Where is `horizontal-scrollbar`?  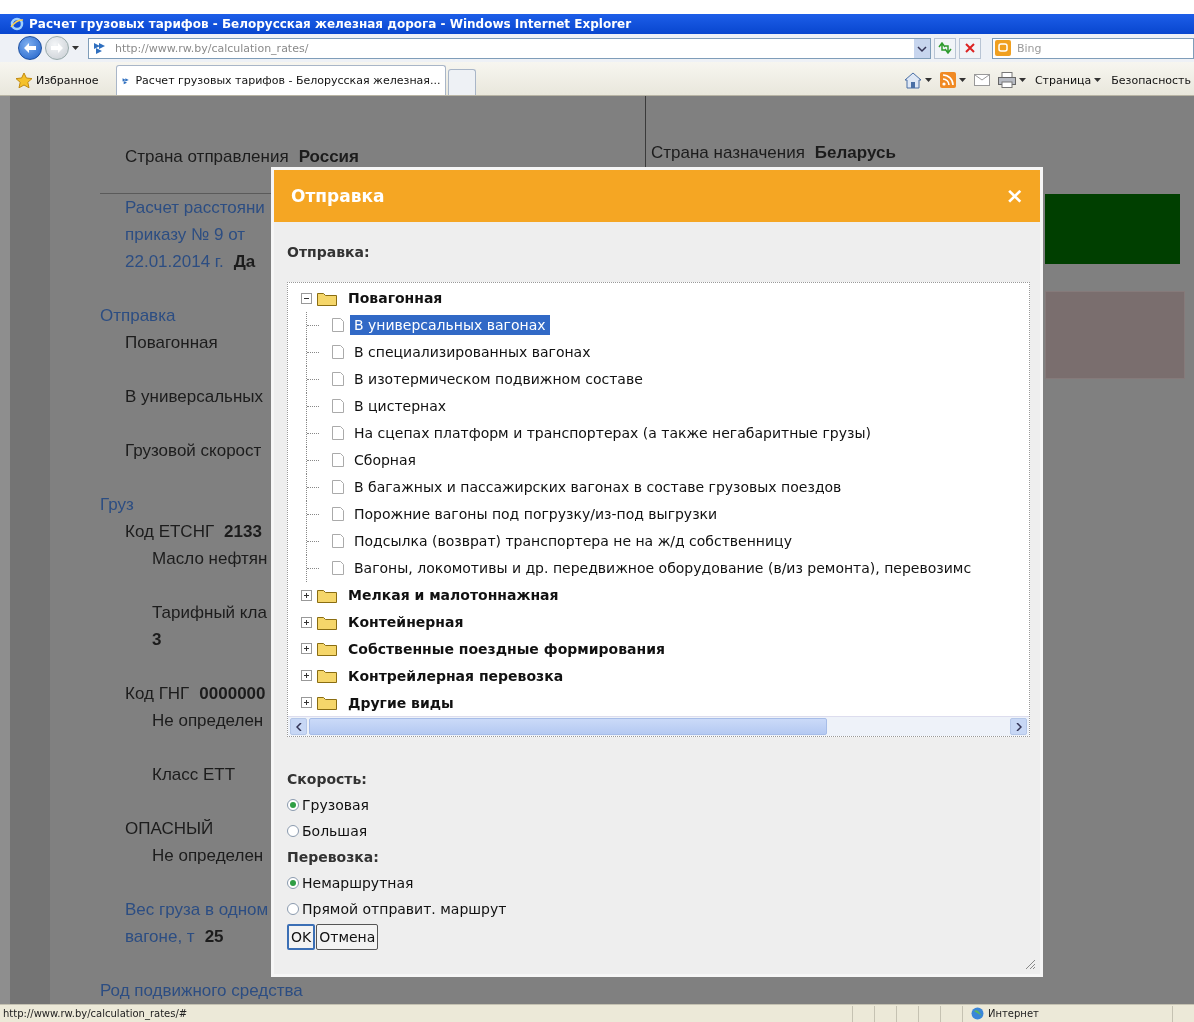 horizontal-scrollbar is located at coordinates (658, 726).